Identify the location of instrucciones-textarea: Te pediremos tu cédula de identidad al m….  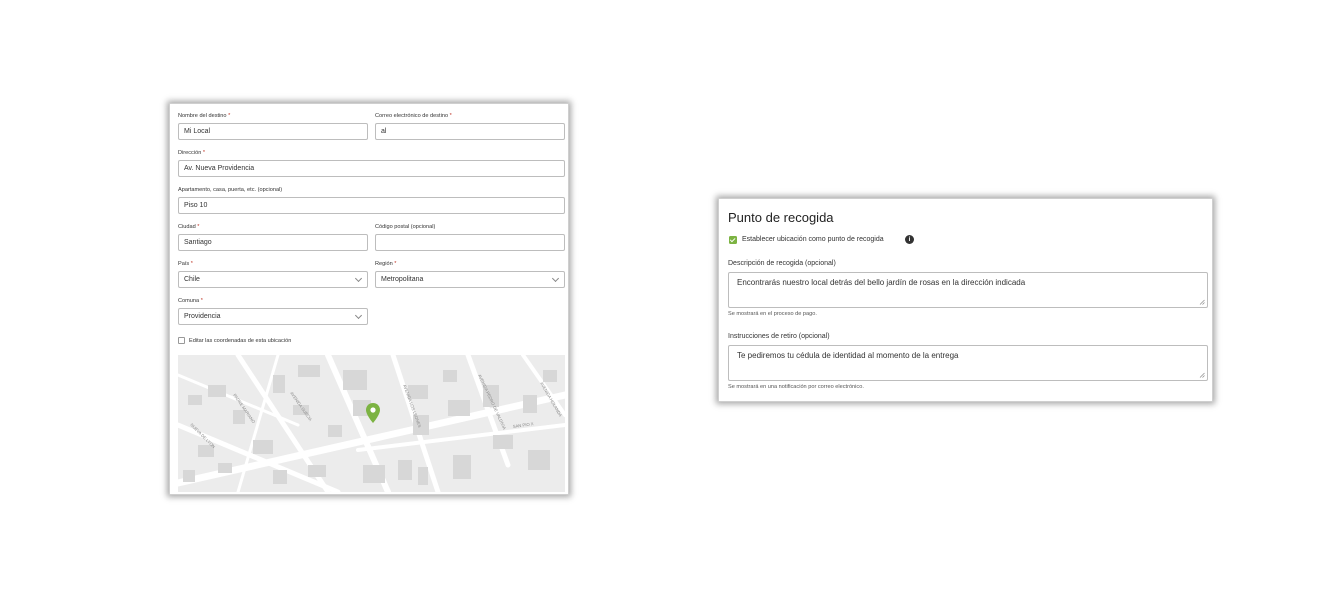
(968, 363).